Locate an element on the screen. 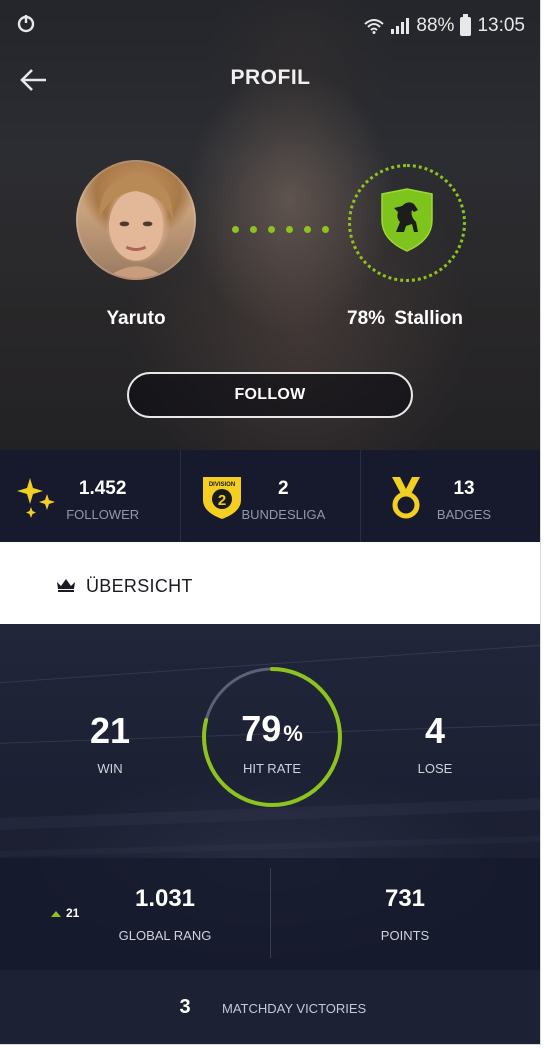  team-match-percentage: 78% is located at coordinates (366, 318).